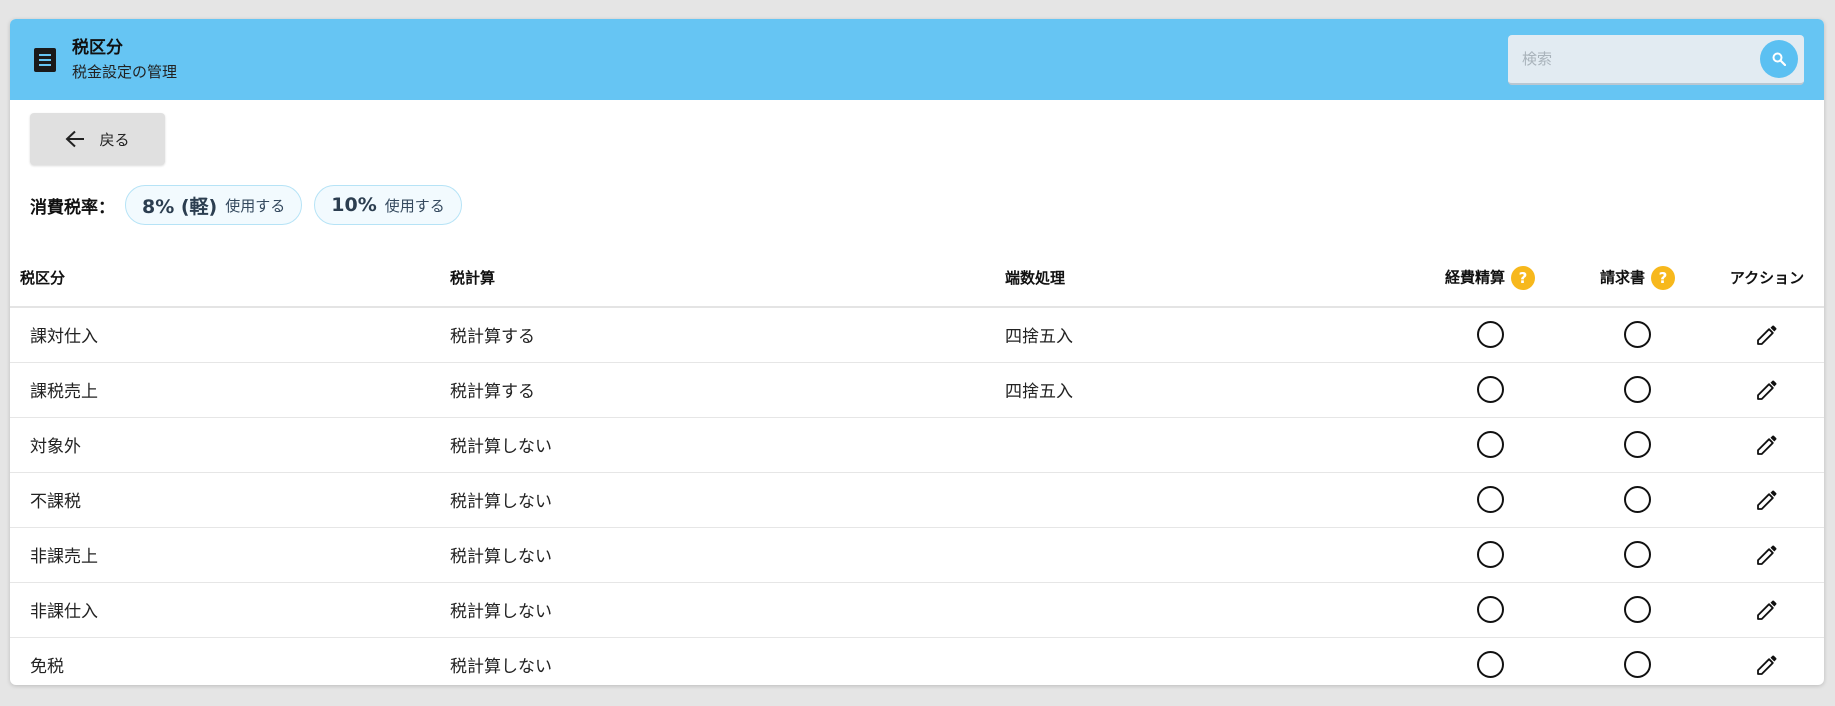  I want to click on cell-category: 非課仕入, so click(230, 610).